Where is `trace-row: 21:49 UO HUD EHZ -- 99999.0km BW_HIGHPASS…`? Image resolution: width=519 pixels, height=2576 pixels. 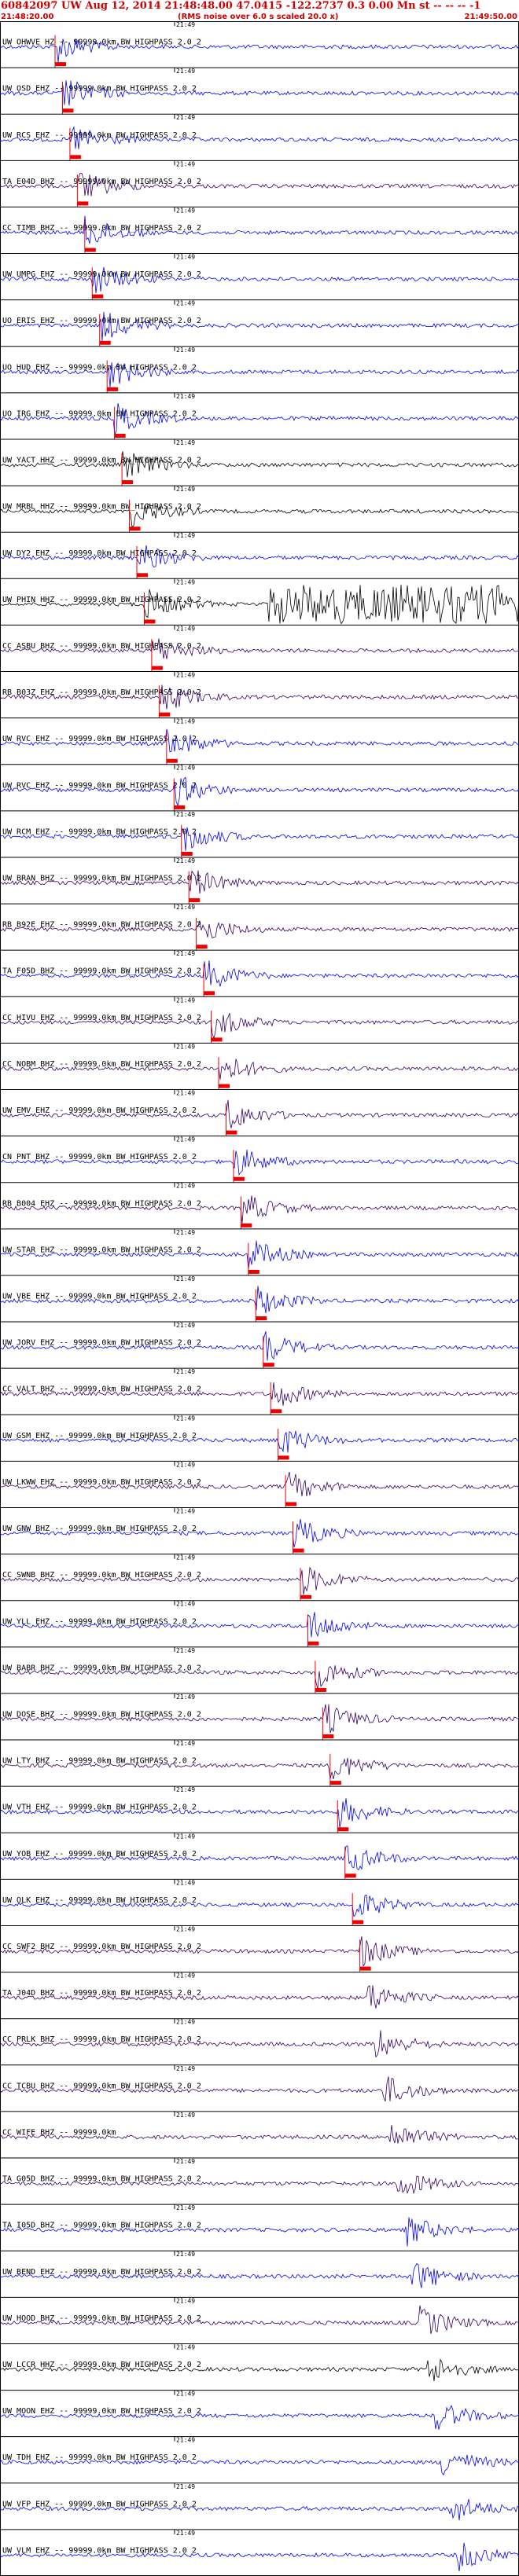 trace-row: 21:49 UO HUD EHZ -- 99999.0km BW_HIGHPASS… is located at coordinates (259, 369).